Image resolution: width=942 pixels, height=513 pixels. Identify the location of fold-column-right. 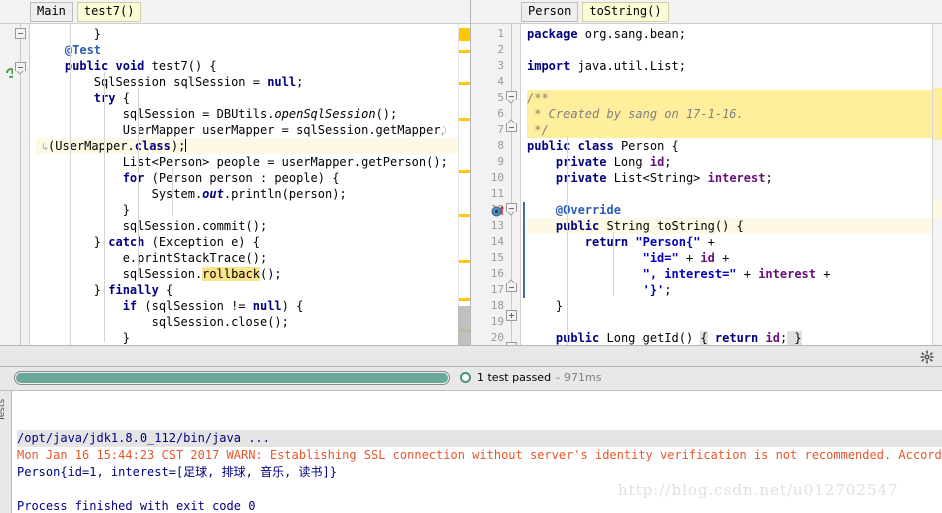
(512, 188).